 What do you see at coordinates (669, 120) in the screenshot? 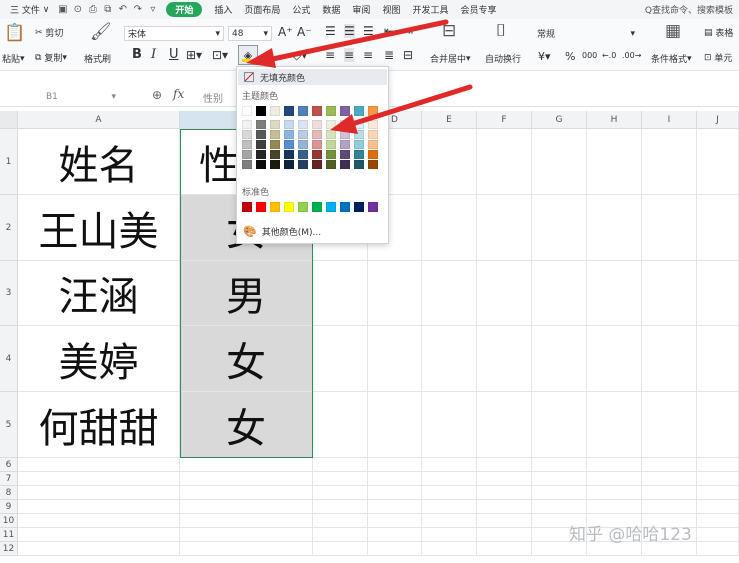
I see `column-header-i: I` at bounding box center [669, 120].